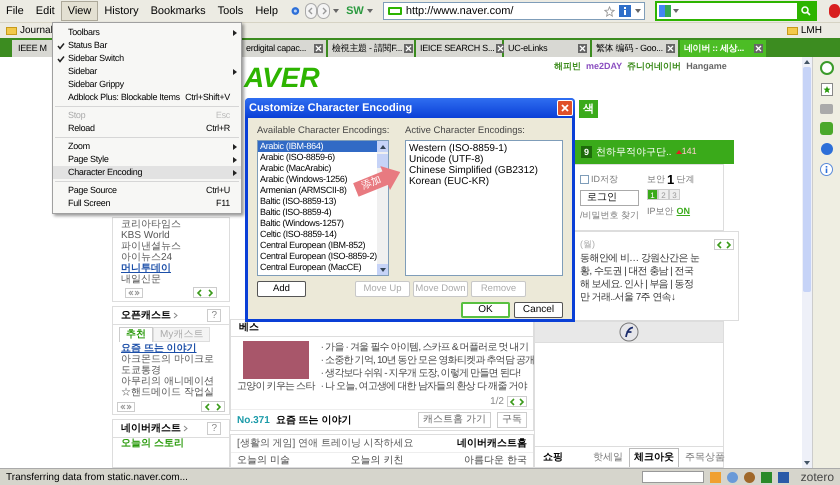 This screenshot has width=840, height=485. What do you see at coordinates (303, 190) in the screenshot?
I see `list-item: Armenian (ARMSCII-8)` at bounding box center [303, 190].